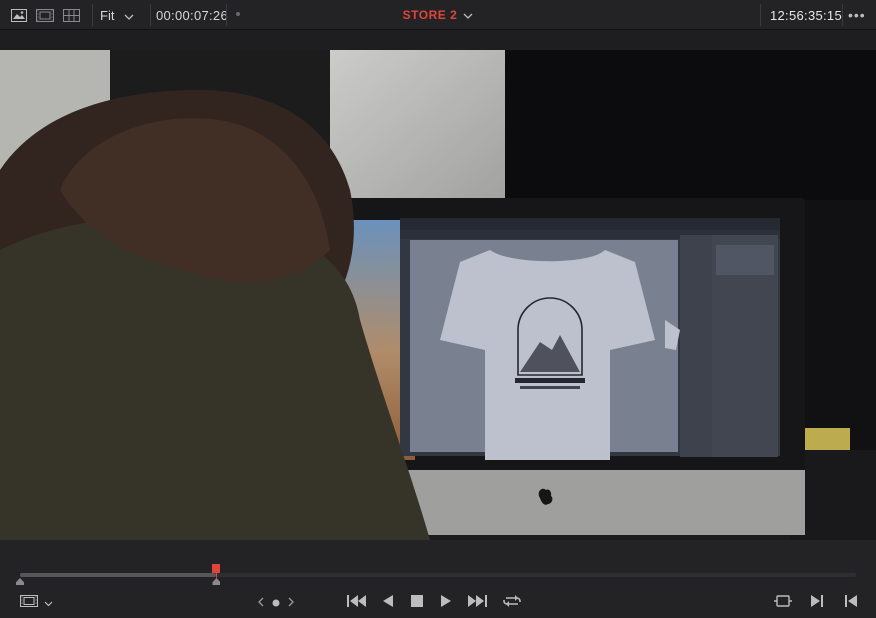 This screenshot has height=618, width=876. Describe the element at coordinates (438, 40) in the screenshot. I see `viewer-header-strip` at that location.